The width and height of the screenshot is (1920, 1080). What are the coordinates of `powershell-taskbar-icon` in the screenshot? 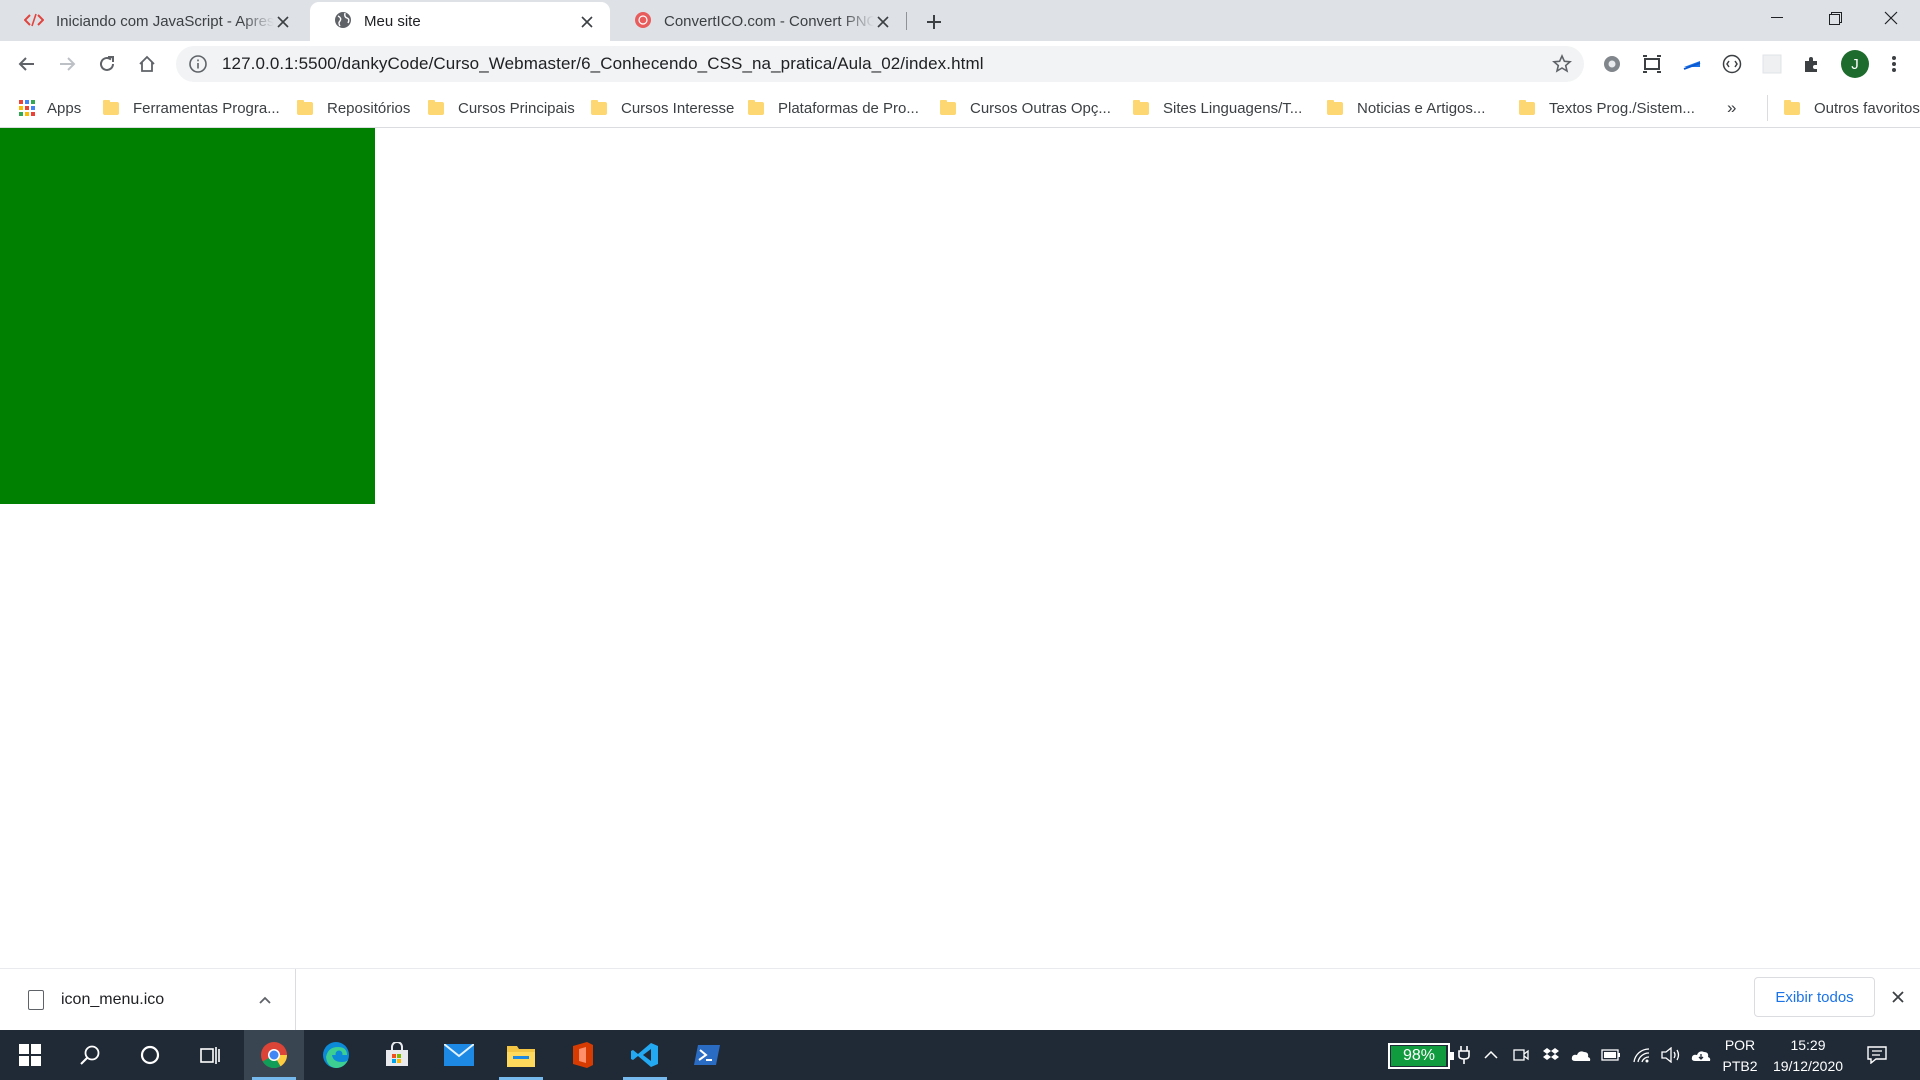 It's located at (707, 1055).